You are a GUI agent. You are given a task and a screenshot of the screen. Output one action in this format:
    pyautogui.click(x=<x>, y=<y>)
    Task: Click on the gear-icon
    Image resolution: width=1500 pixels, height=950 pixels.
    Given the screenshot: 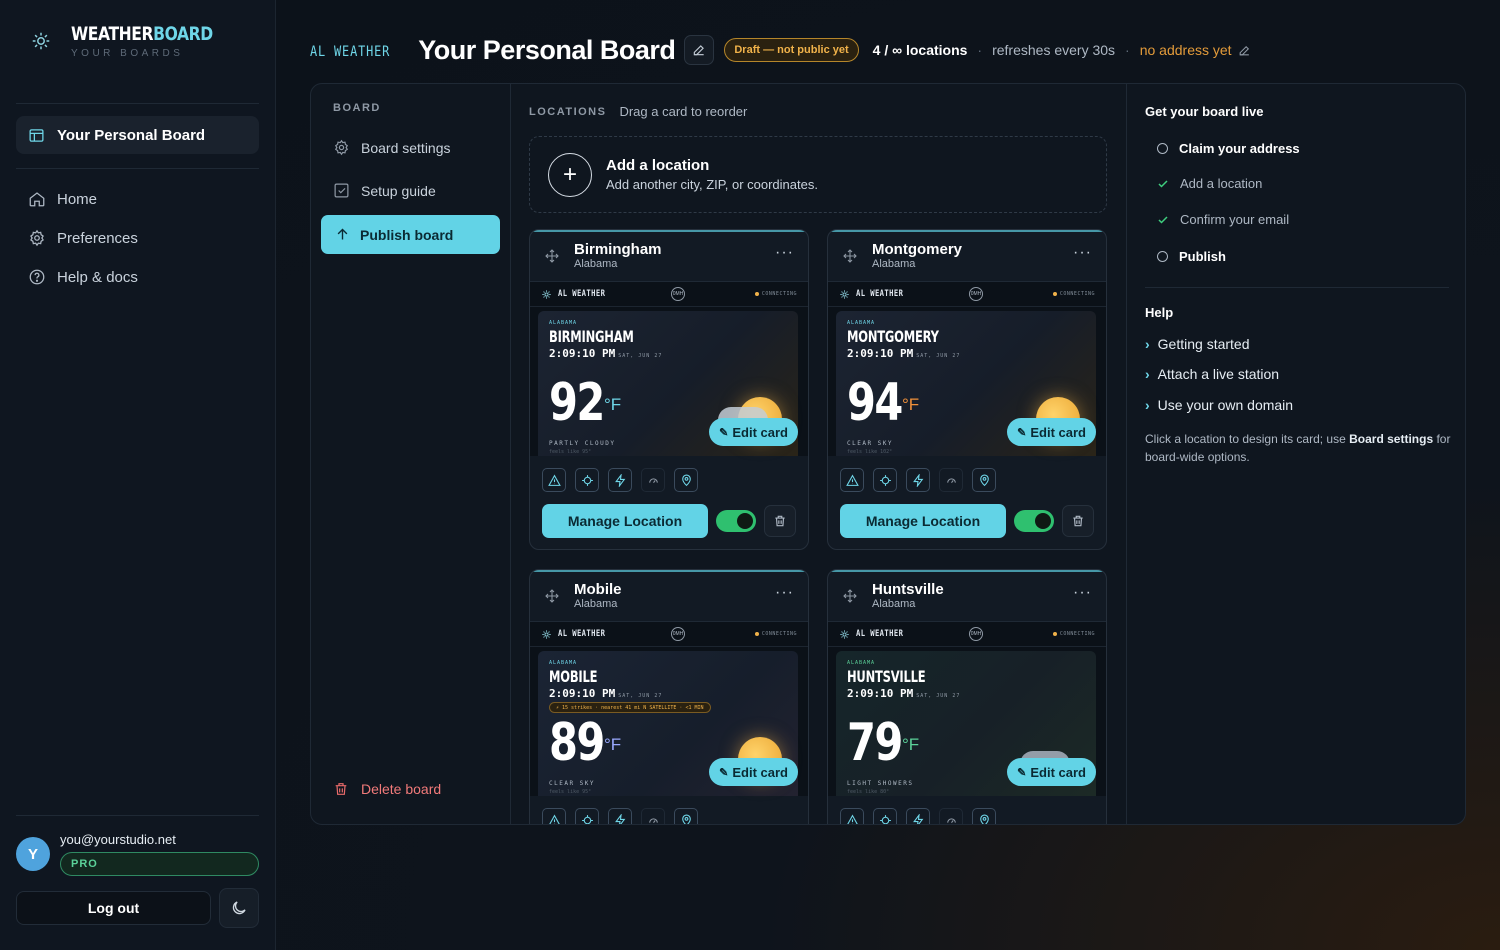 What is the action you would take?
    pyautogui.click(x=37, y=238)
    